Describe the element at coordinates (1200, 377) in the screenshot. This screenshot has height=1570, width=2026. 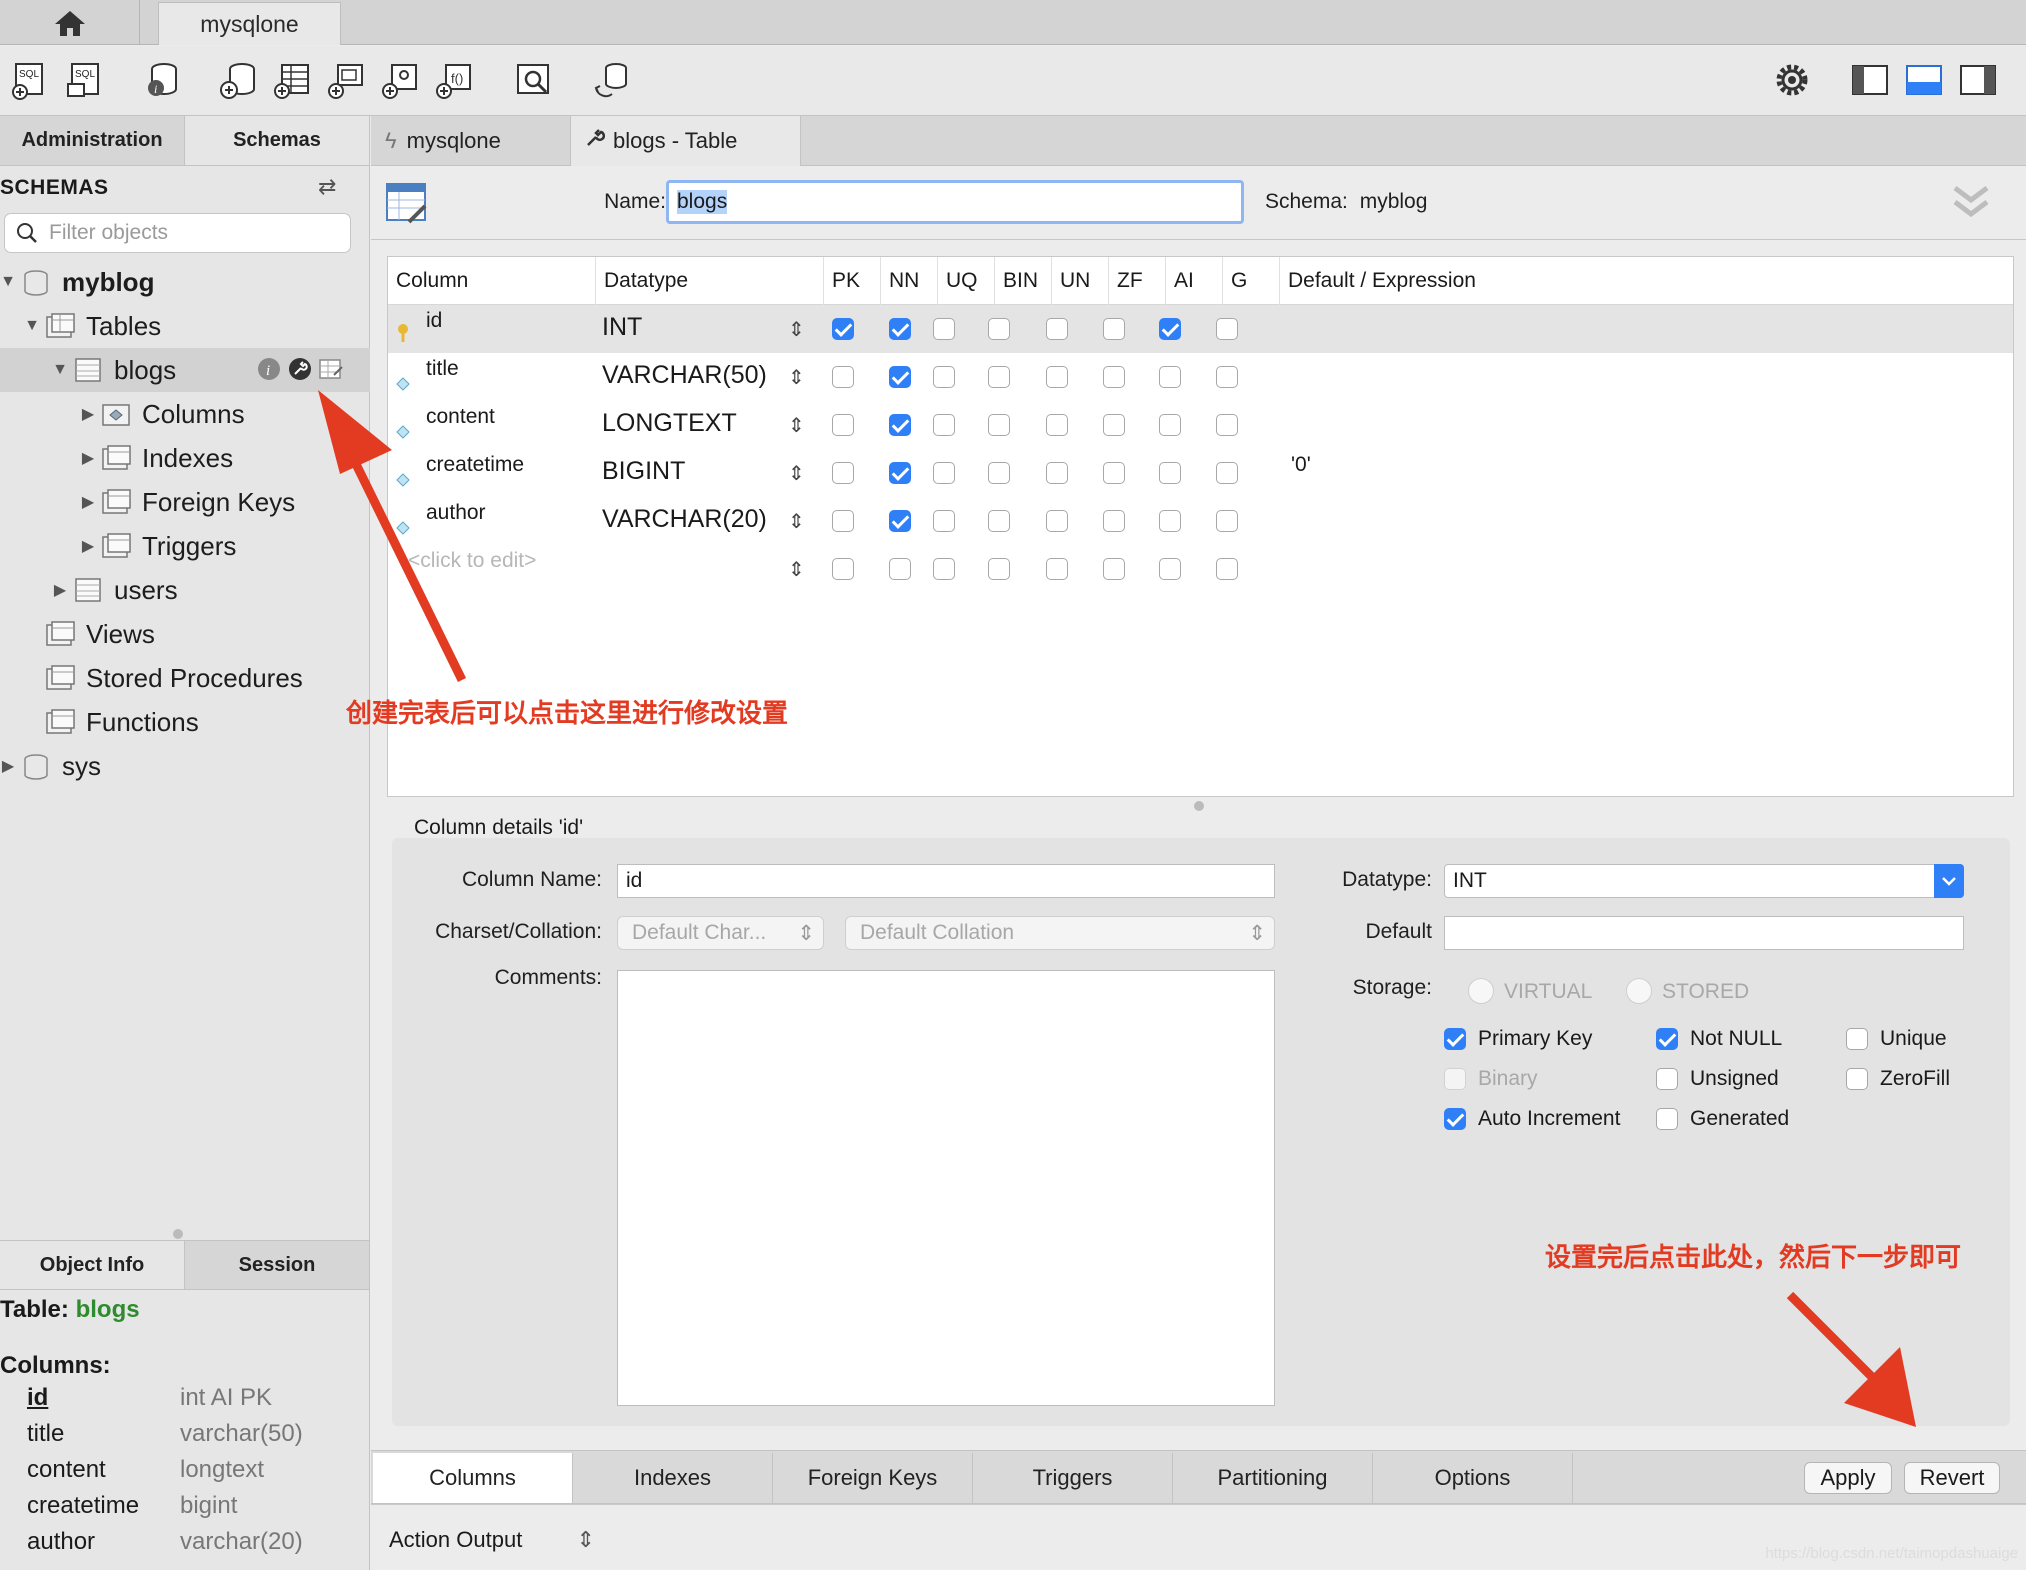
I see `grid-row: title VARCHAR(50) ⇕` at that location.